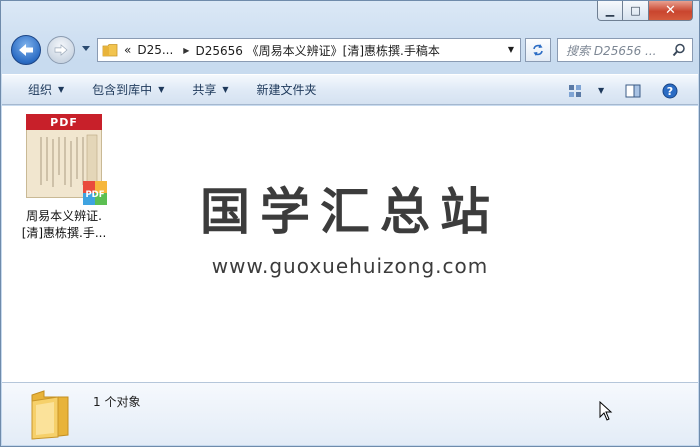 This screenshot has height=447, width=700. I want to click on close-button: ✕, so click(671, 11).